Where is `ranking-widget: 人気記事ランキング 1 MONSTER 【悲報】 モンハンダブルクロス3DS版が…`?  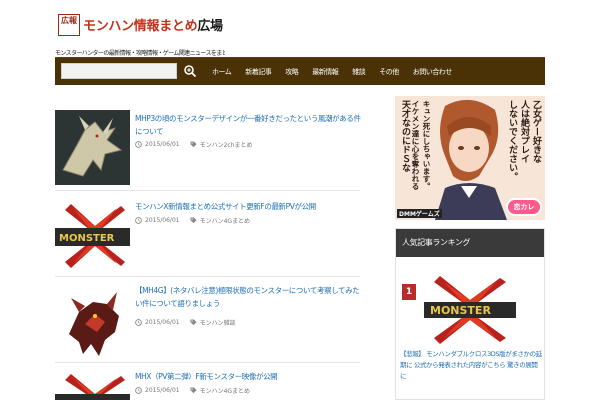
ranking-widget: 人気記事ランキング 1 MONSTER 【悲報】 モンハンダブルクロス3DS版が… is located at coordinates (470, 314).